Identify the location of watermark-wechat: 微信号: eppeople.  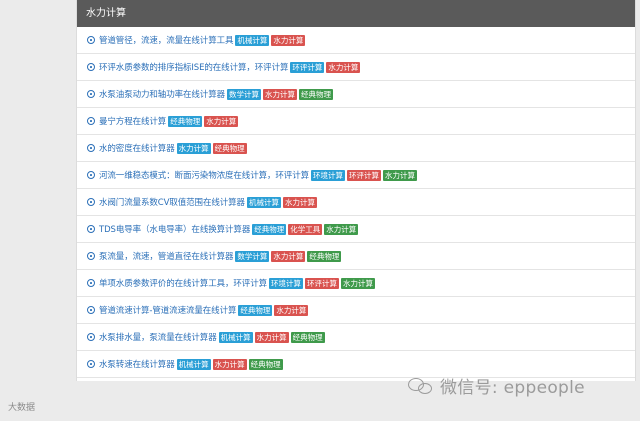
(496, 385).